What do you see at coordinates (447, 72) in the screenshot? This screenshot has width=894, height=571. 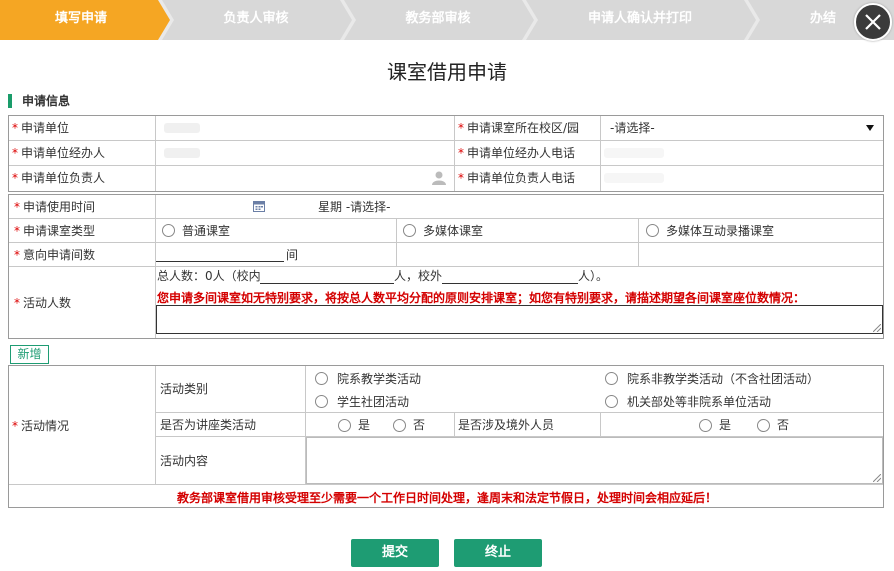 I see `page-title: 课室借用申请` at bounding box center [447, 72].